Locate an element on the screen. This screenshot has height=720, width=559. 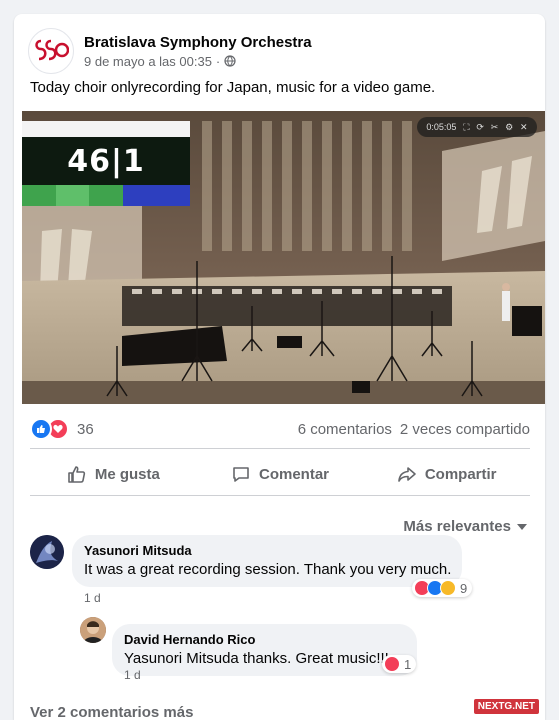
comment-reactions: 9 is located at coordinates (442, 588).